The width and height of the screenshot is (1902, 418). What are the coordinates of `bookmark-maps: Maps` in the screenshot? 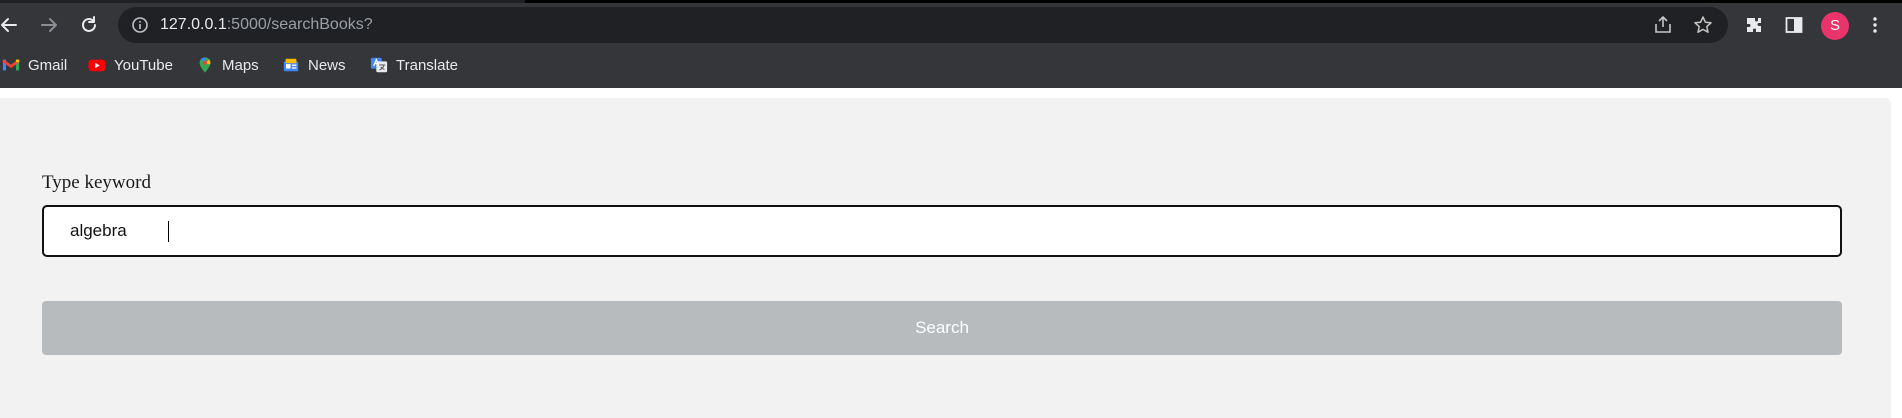 It's located at (227, 65).